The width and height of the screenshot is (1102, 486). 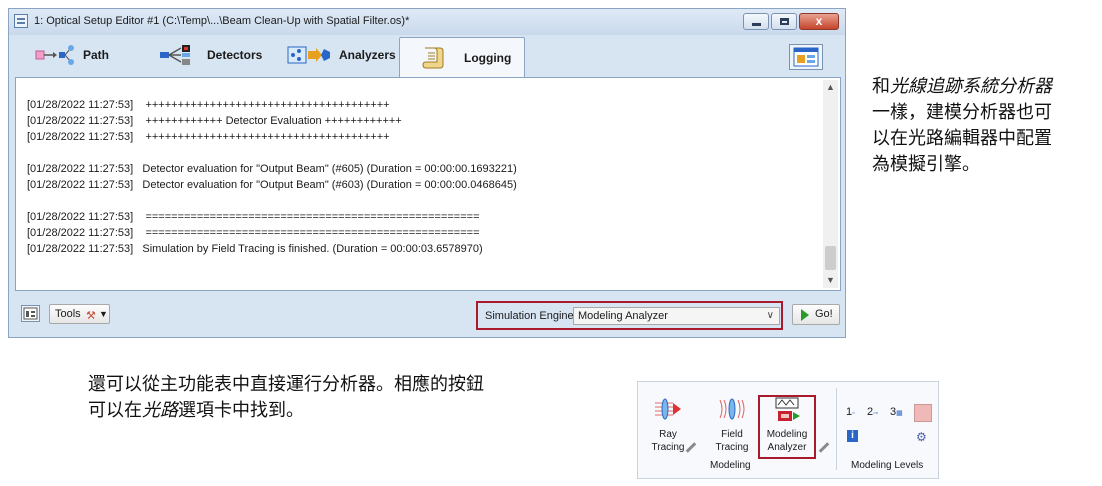 I want to click on side-note-line-1: 和光線追跡系統分析器, so click(x=982, y=87).